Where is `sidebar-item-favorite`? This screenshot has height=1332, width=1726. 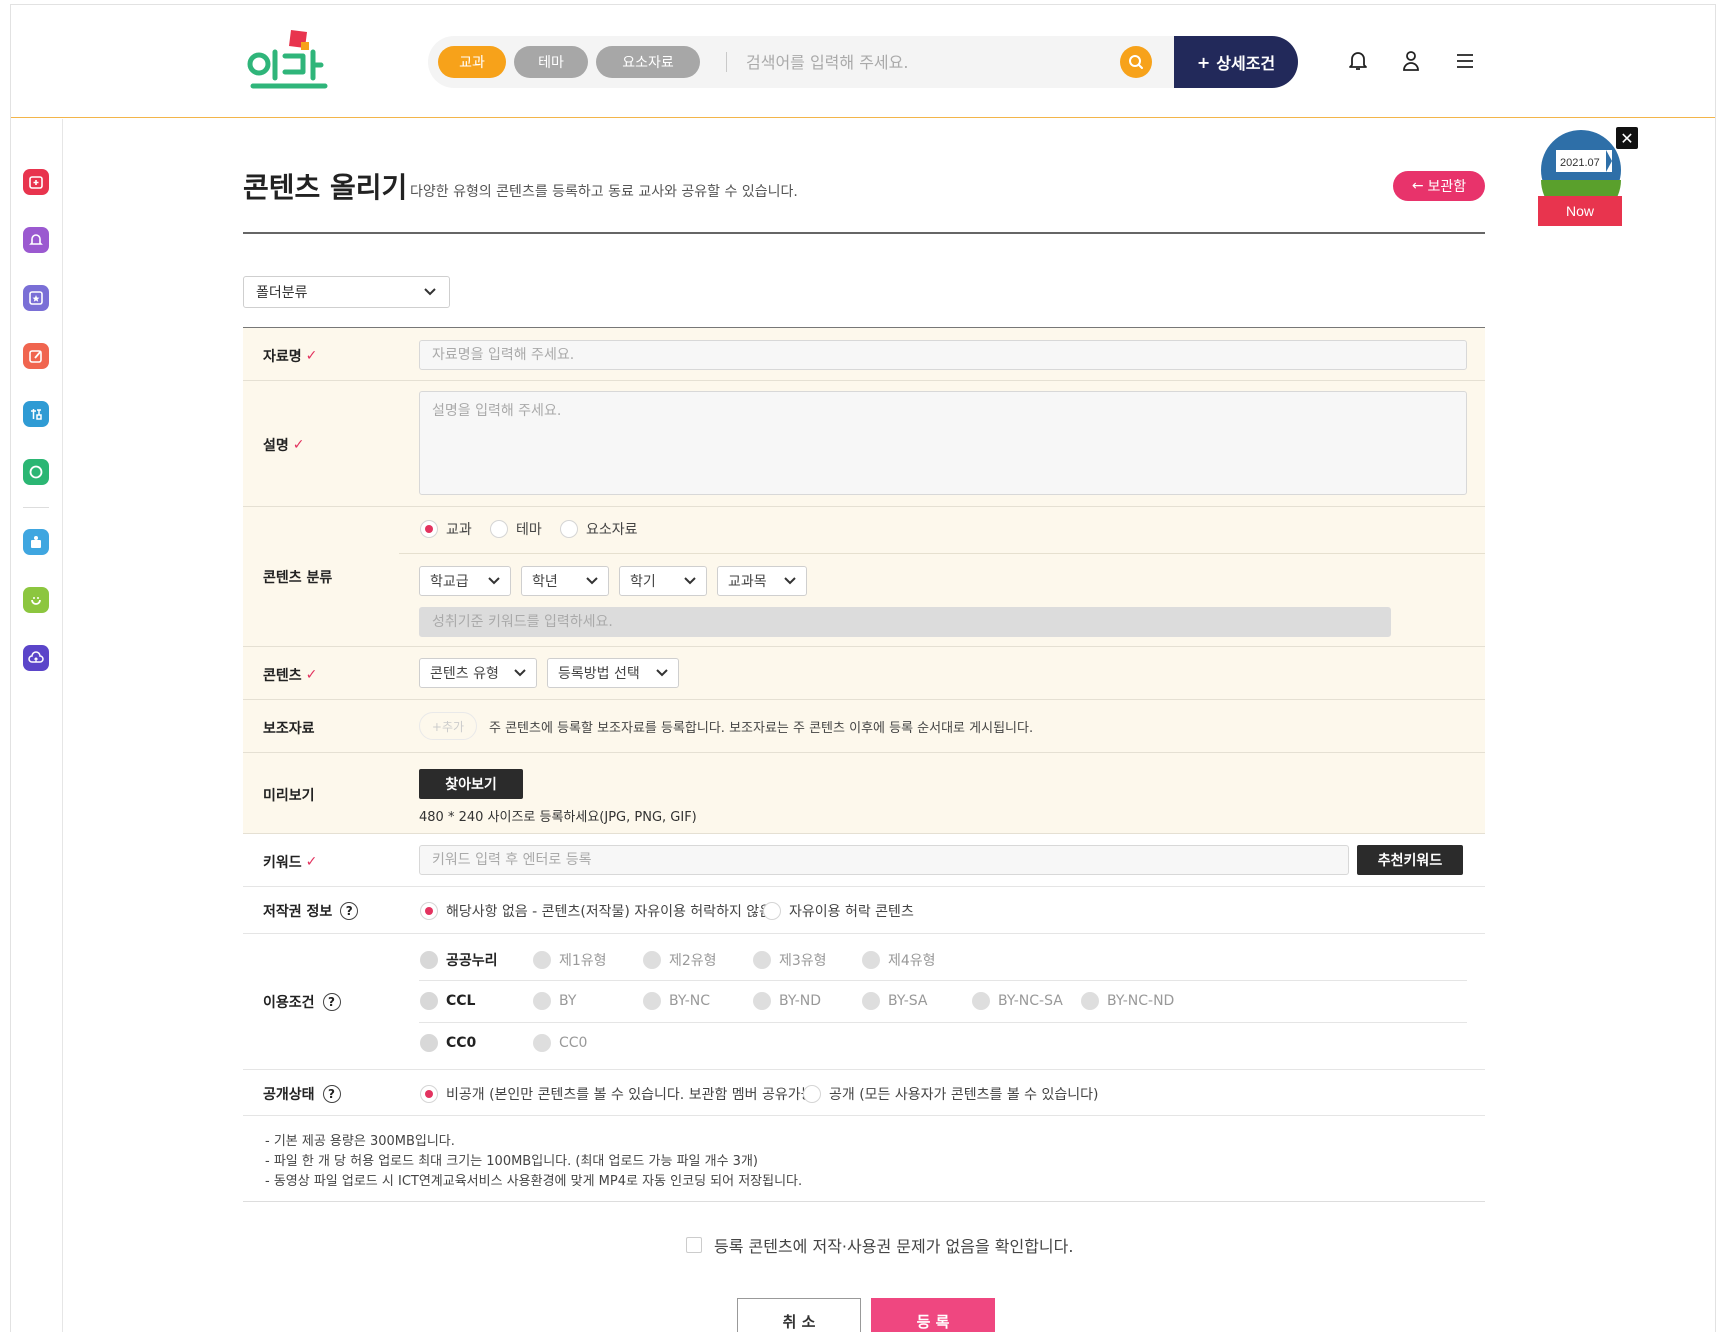 sidebar-item-favorite is located at coordinates (36, 298).